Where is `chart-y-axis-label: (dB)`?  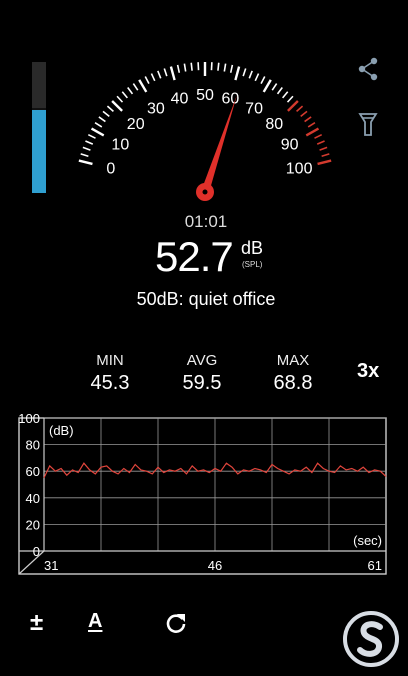 chart-y-axis-label: (dB) is located at coordinates (61, 430).